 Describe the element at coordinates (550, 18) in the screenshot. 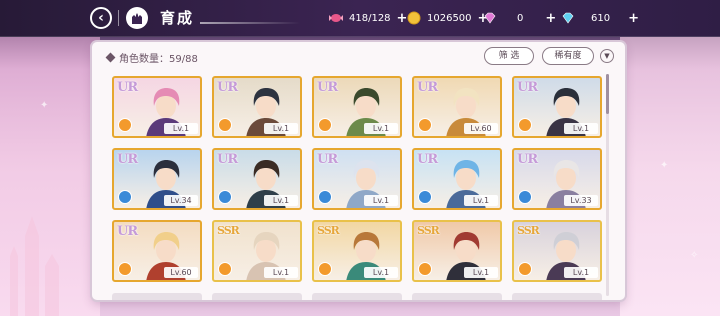

I see `add-pink-gem-button: +` at that location.